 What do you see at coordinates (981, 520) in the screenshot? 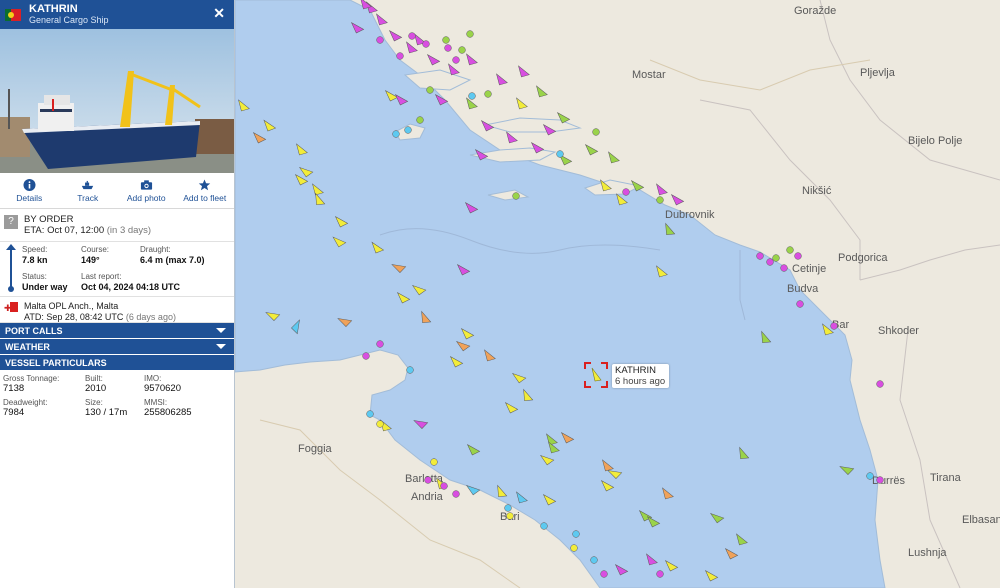
I see `city-label: Elbasan` at bounding box center [981, 520].